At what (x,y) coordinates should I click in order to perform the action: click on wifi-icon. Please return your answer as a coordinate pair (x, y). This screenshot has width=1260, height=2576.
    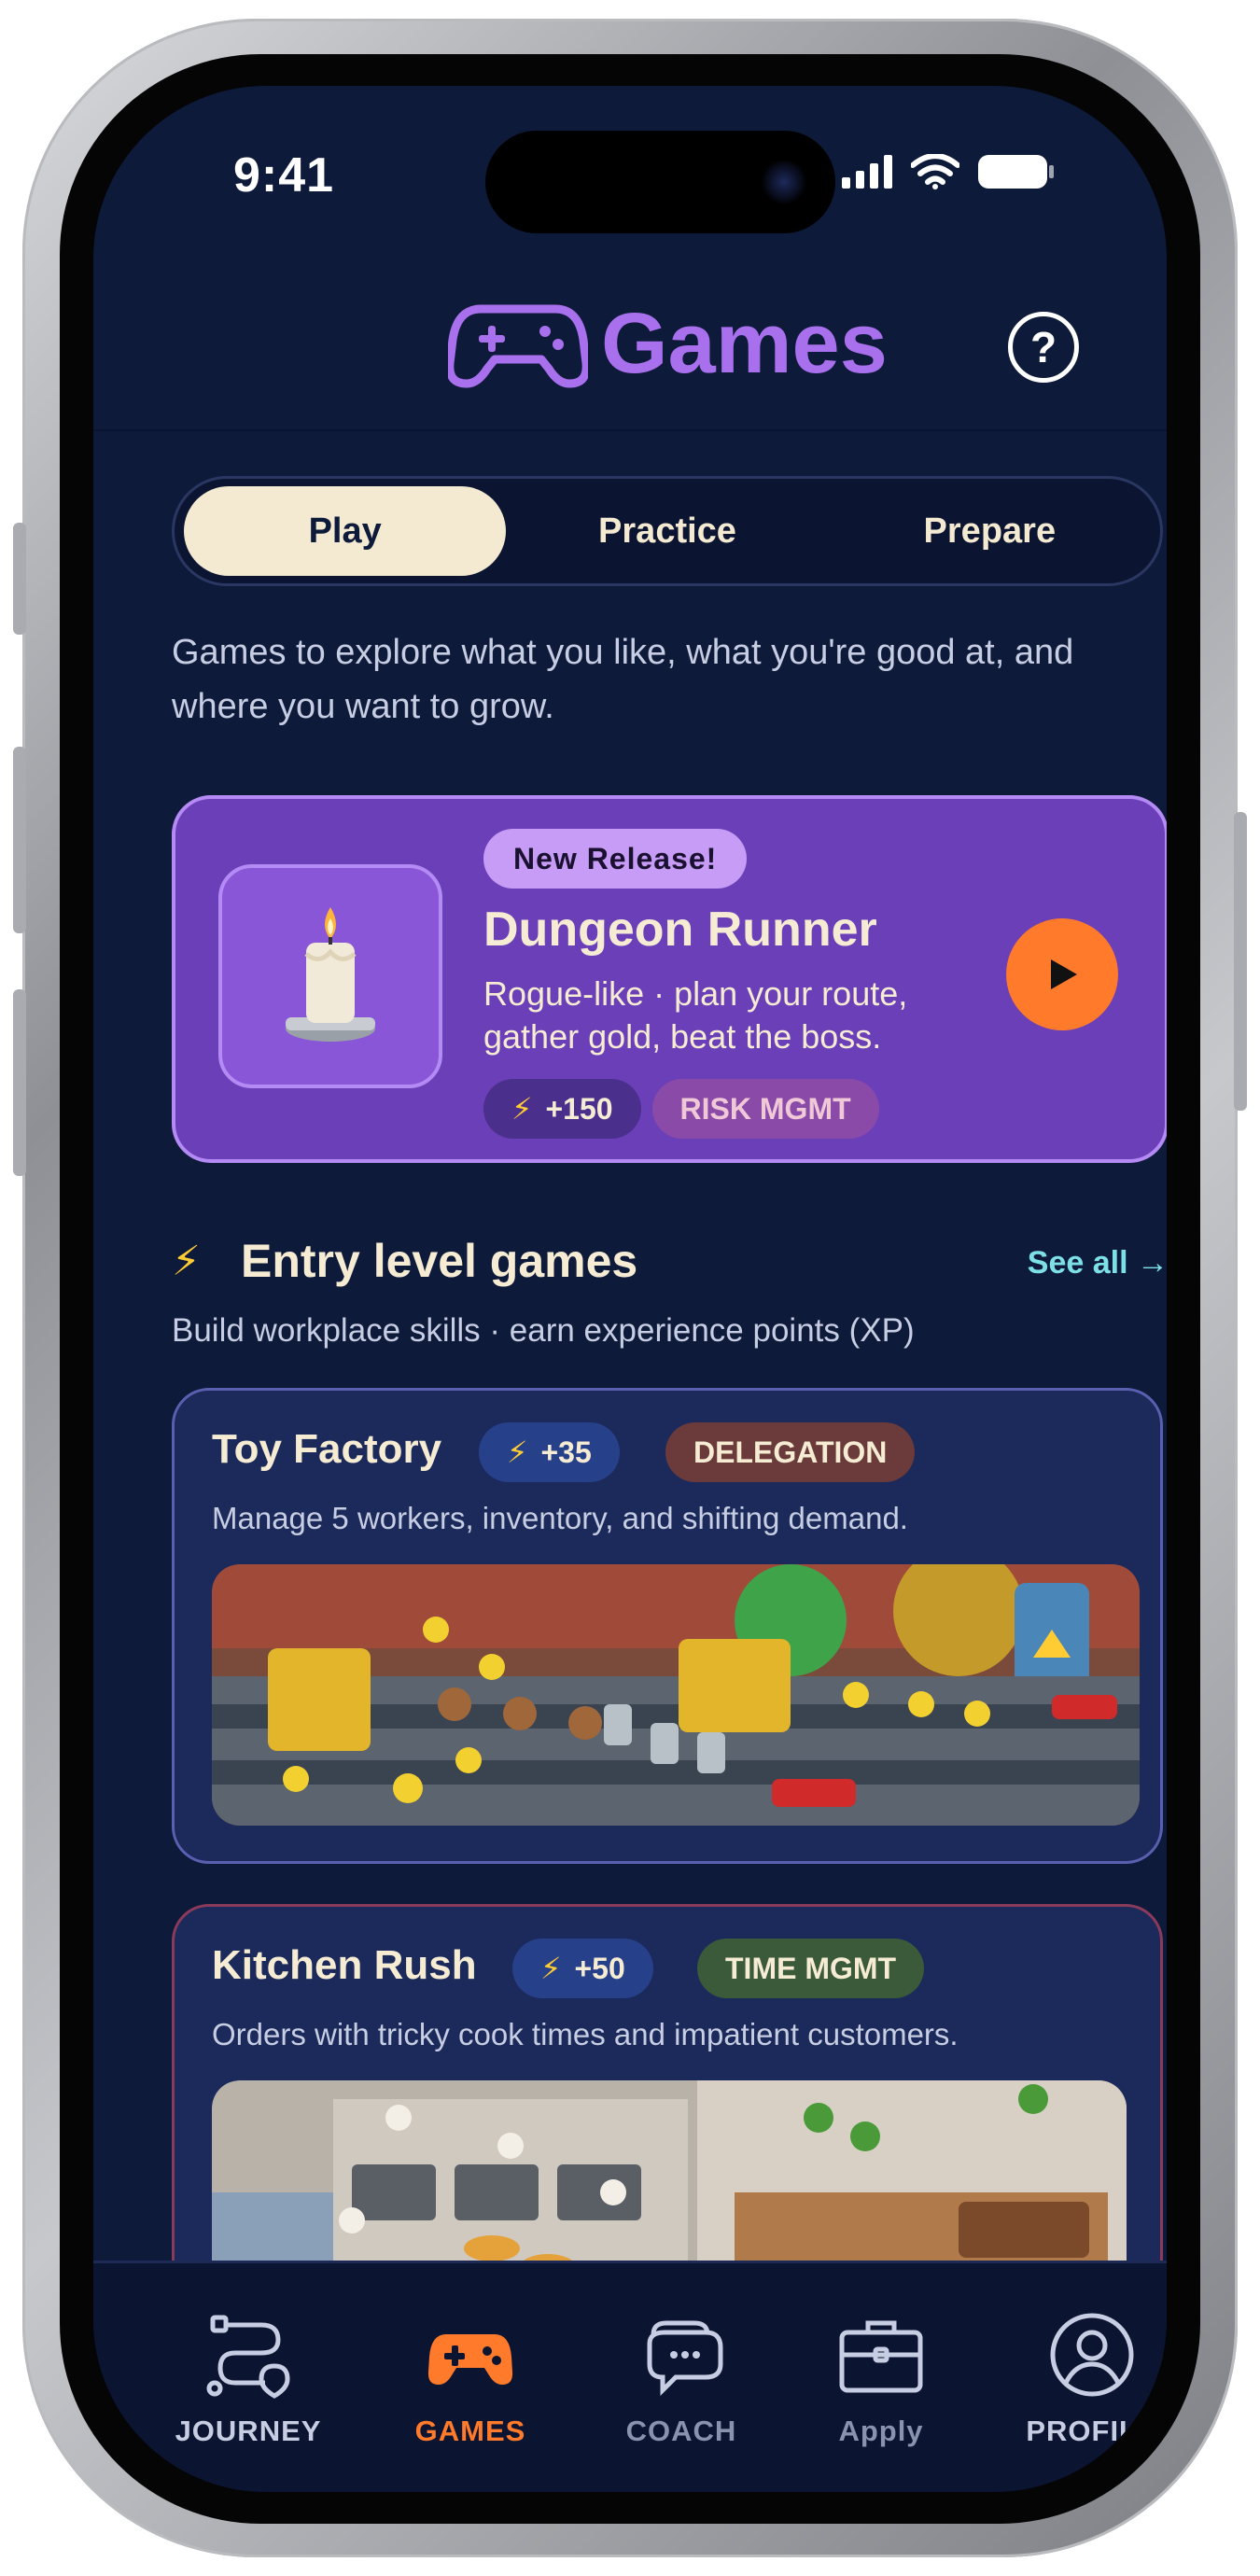
    Looking at the image, I should click on (935, 171).